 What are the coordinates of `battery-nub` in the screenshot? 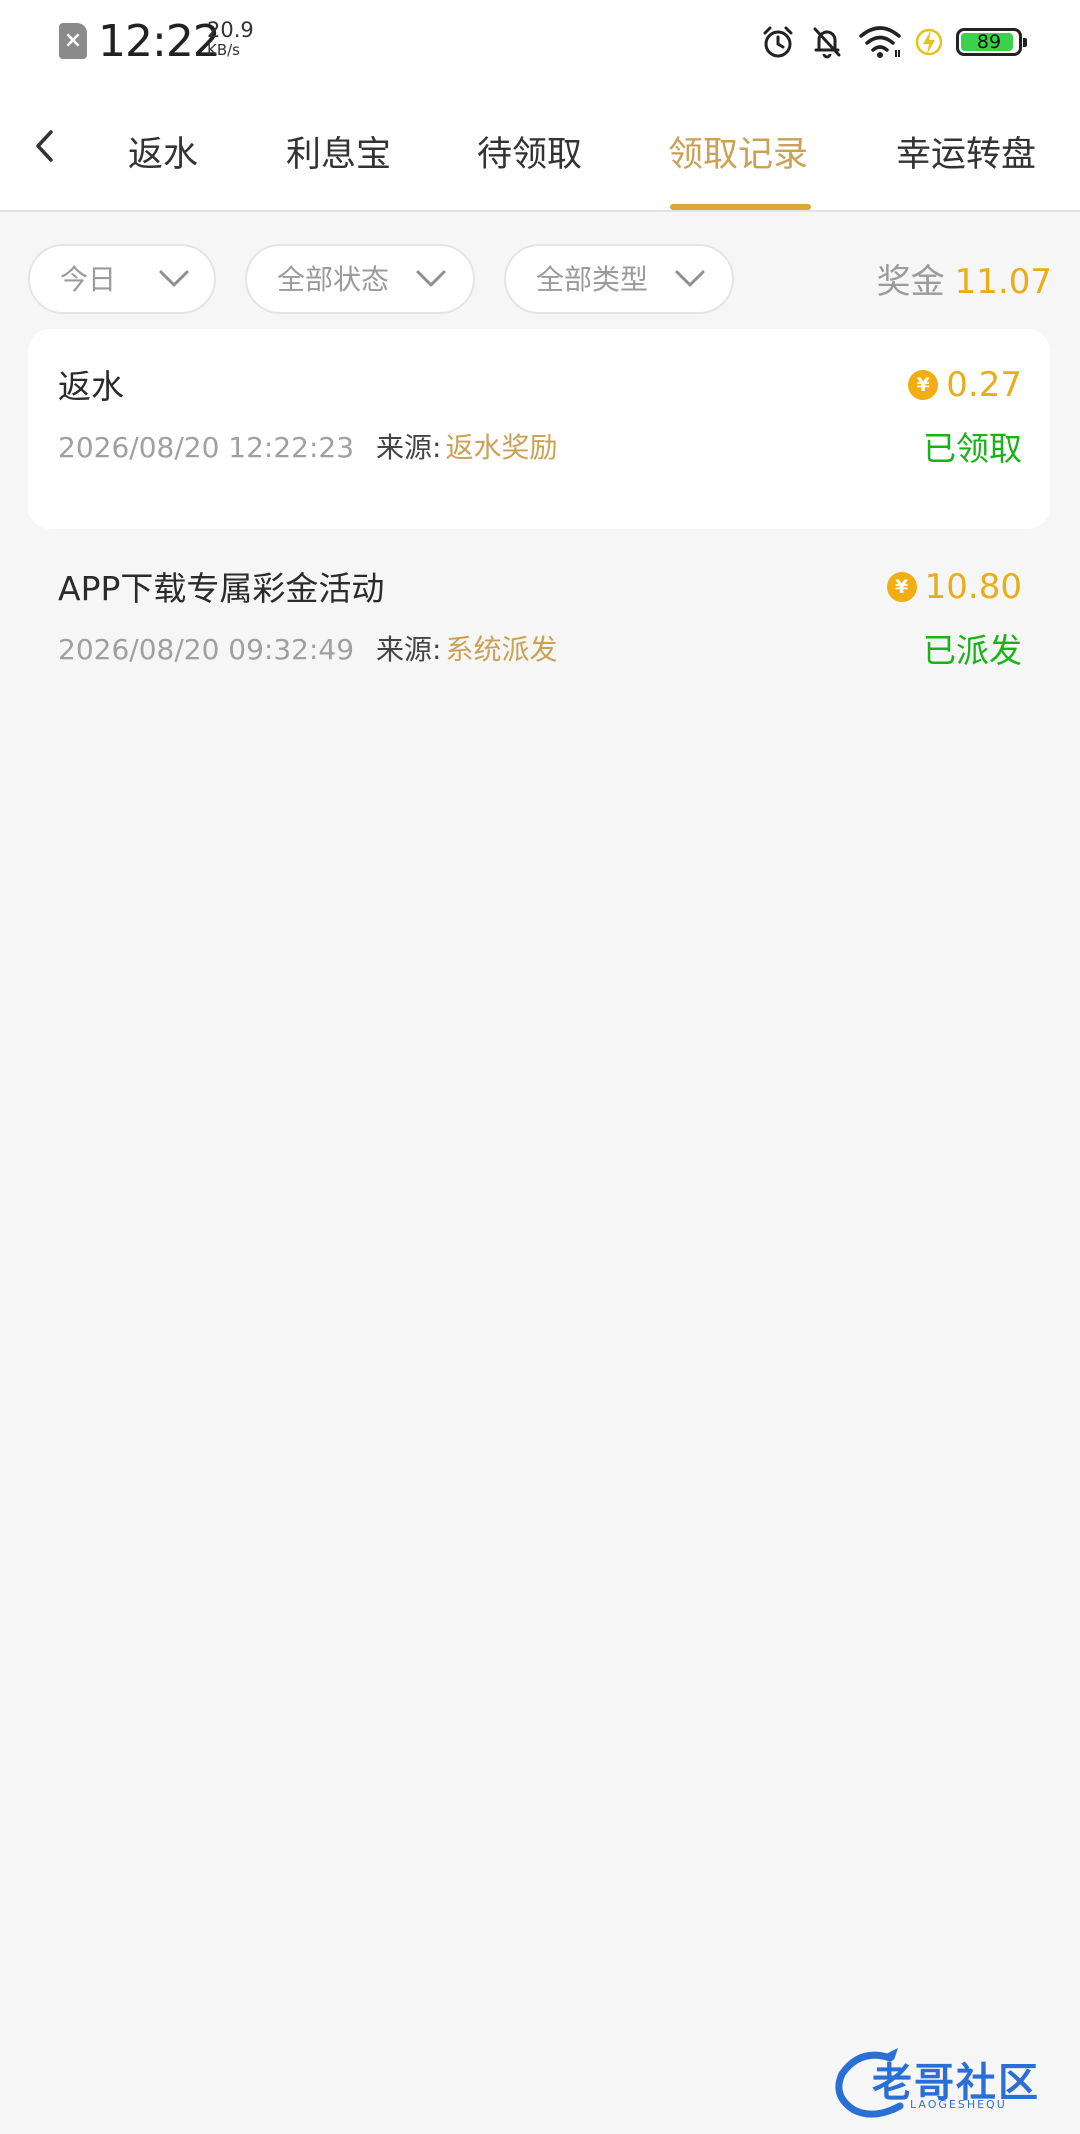 It's located at (1025, 42).